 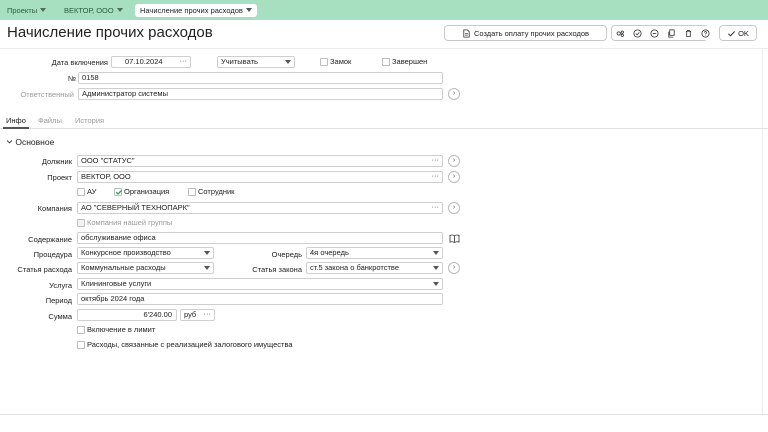 I want to click on tab-files: Файлы, so click(x=50, y=120).